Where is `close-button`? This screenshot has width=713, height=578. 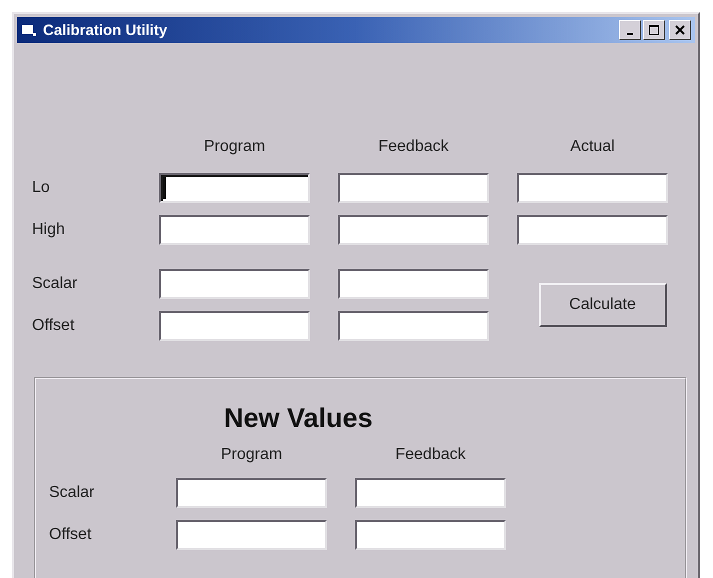
close-button is located at coordinates (680, 30).